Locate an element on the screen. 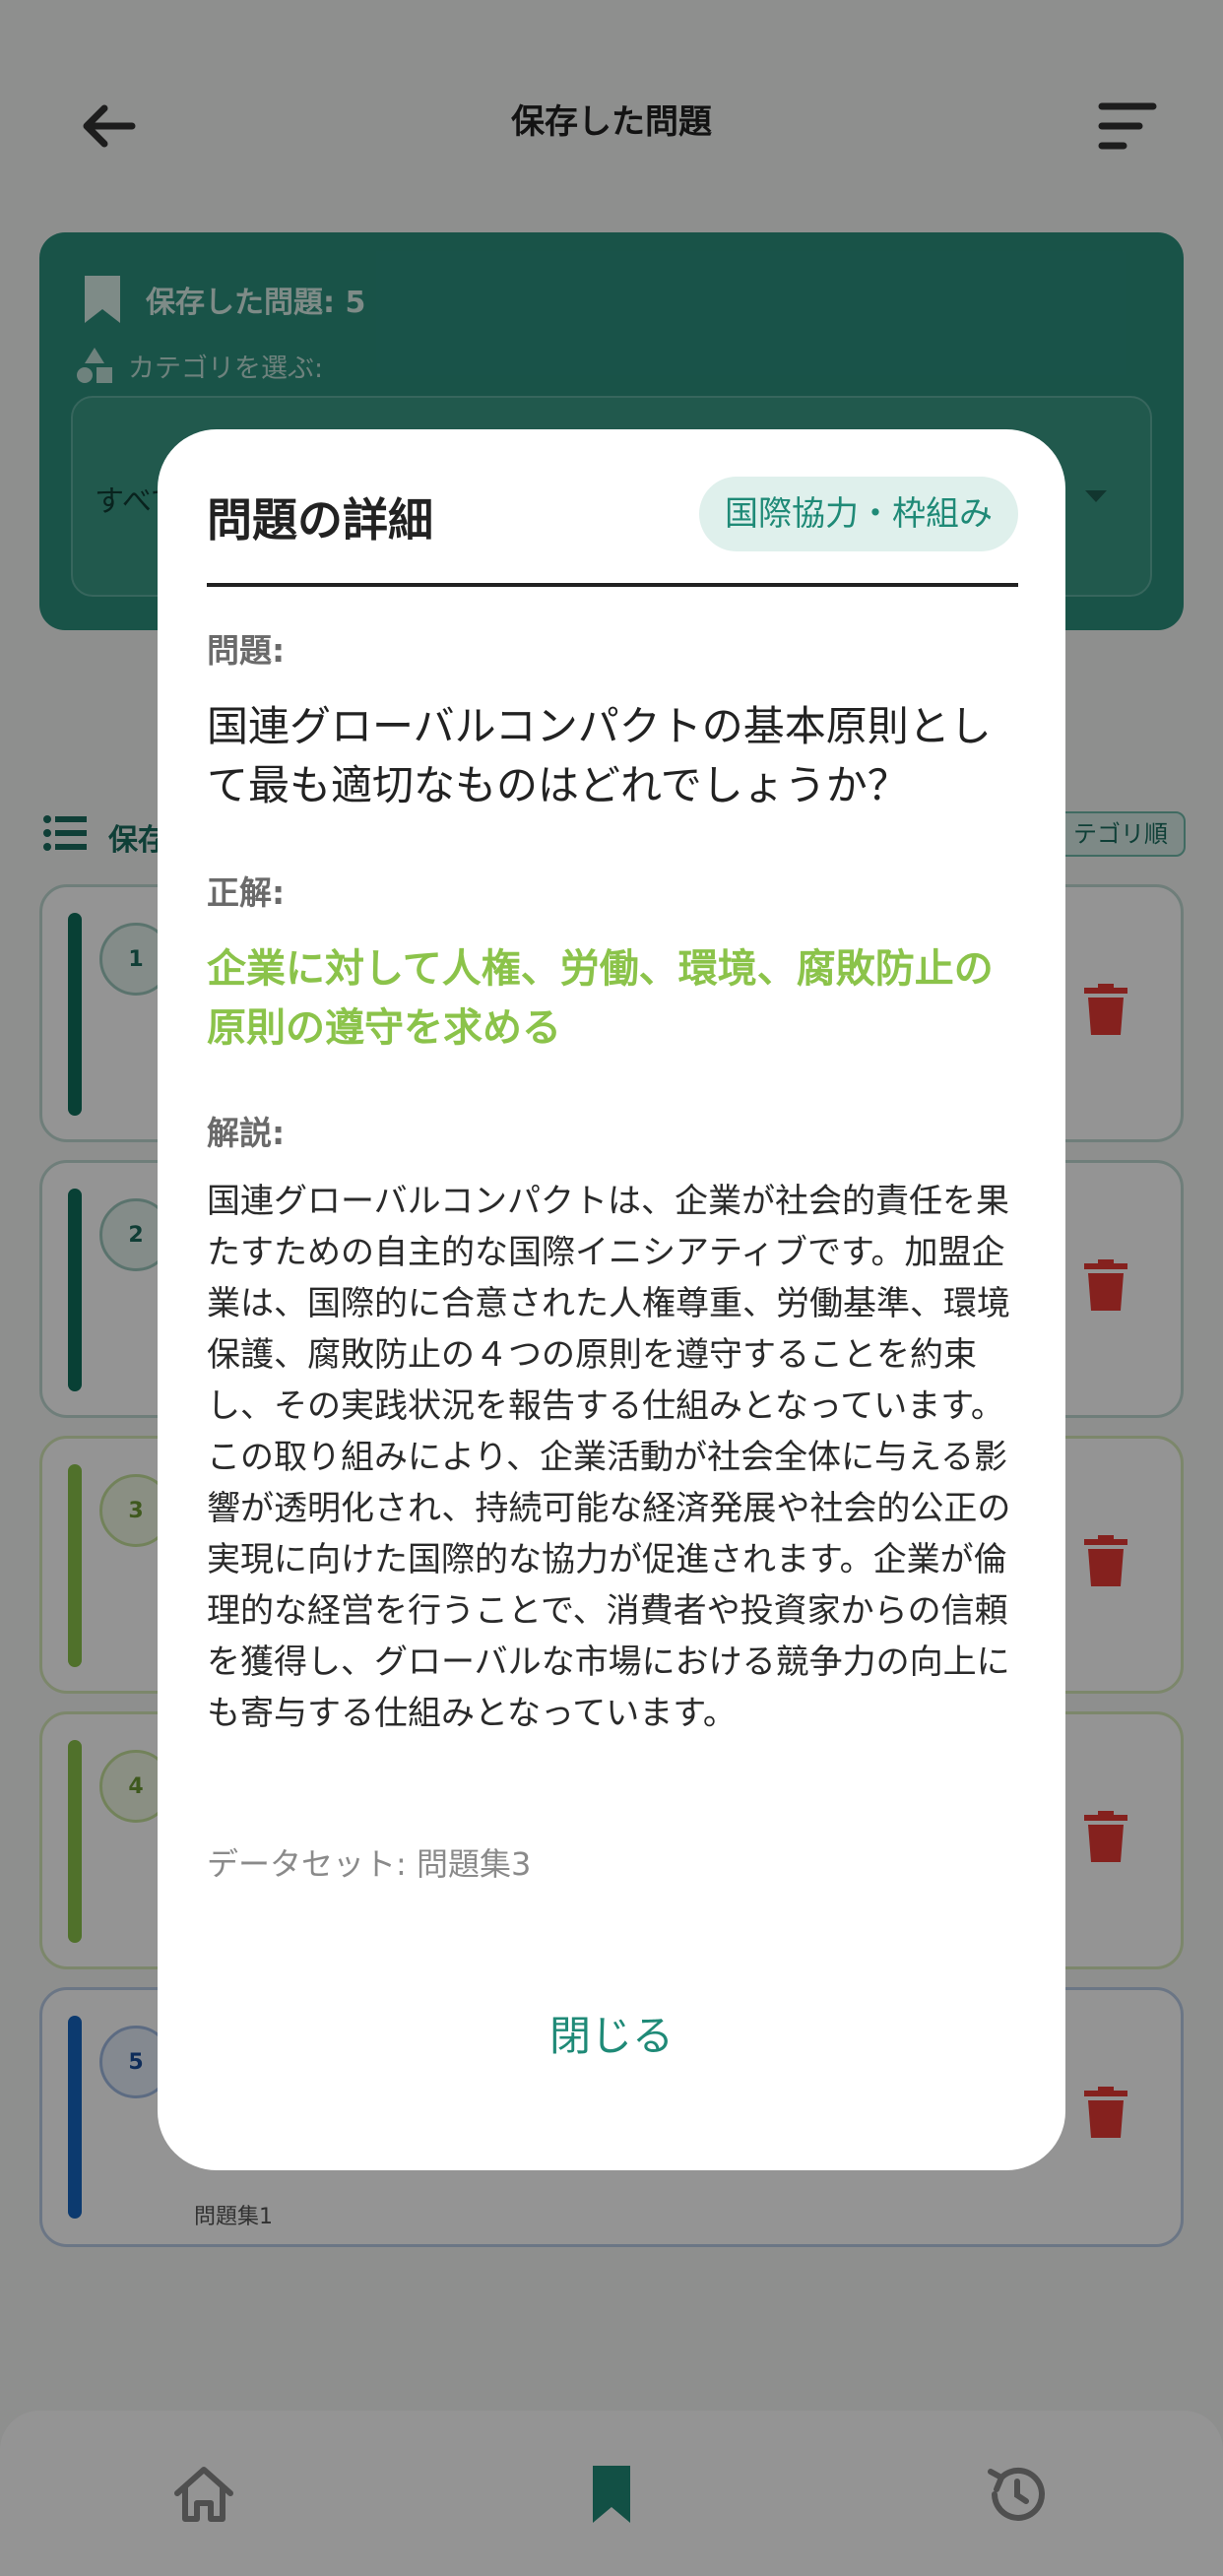 This screenshot has width=1223, height=2576. dataset-label: データセット: 問題集3 is located at coordinates (369, 1864).